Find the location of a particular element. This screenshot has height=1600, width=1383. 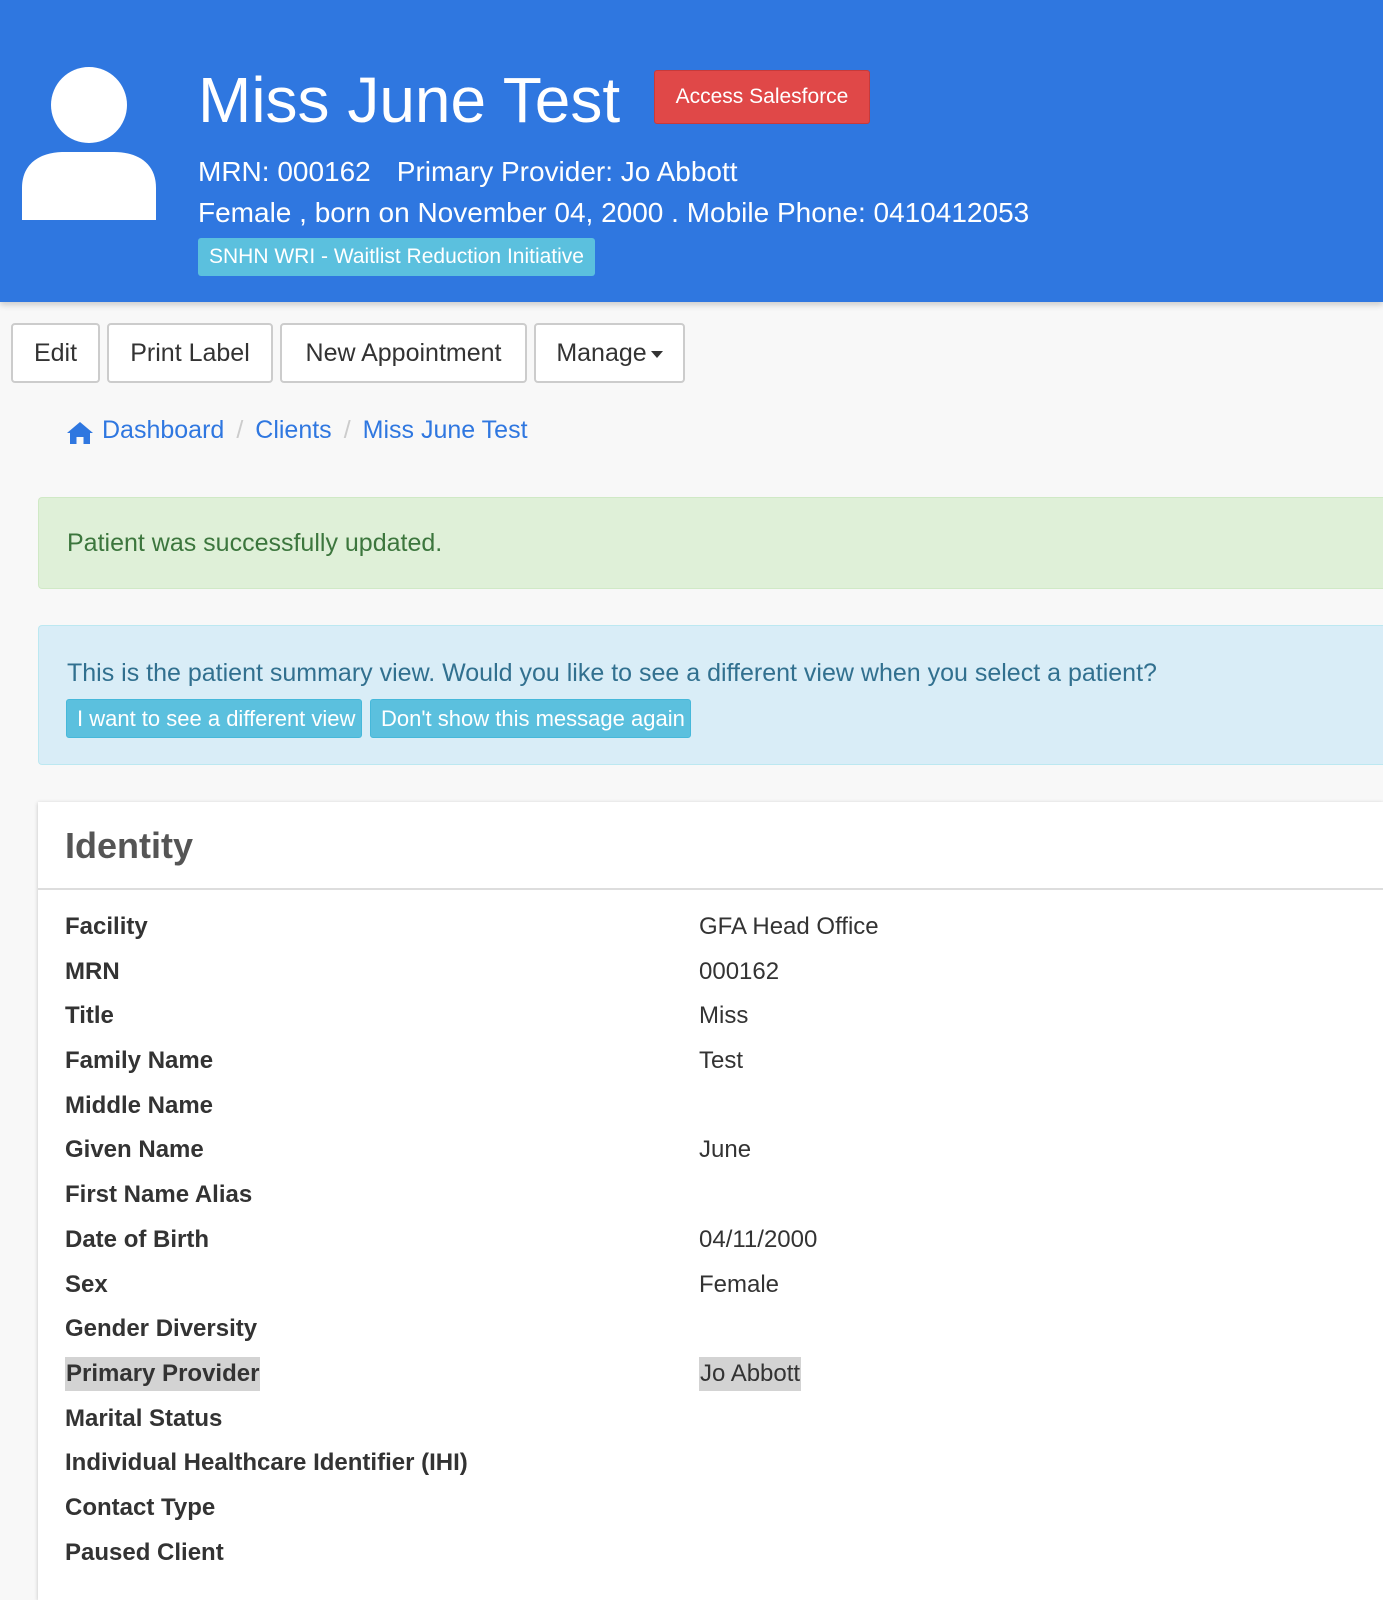

home-icon is located at coordinates (80, 437).